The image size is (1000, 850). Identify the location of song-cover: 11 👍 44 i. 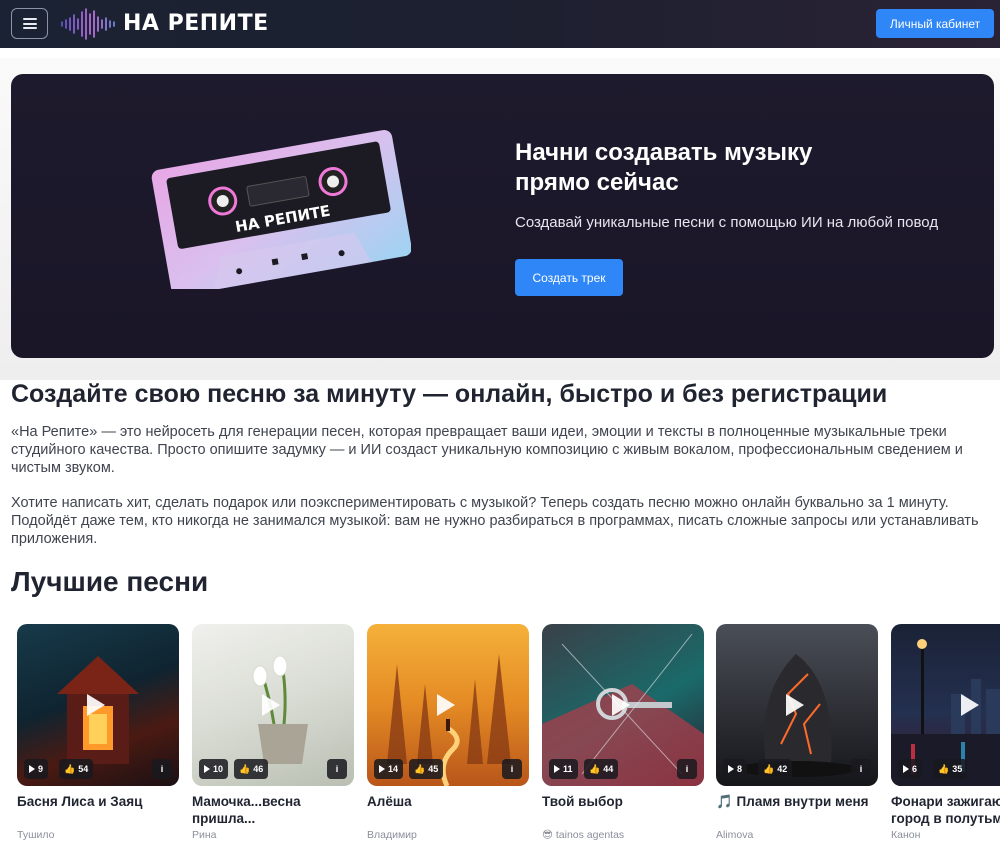
(623, 705).